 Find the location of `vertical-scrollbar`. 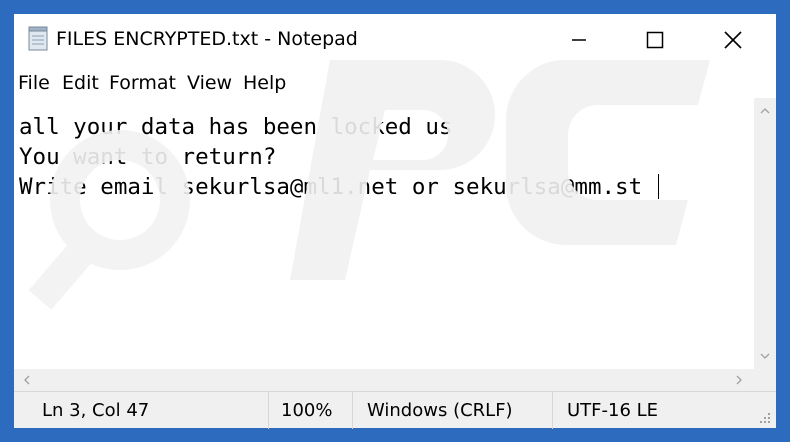

vertical-scrollbar is located at coordinates (765, 233).